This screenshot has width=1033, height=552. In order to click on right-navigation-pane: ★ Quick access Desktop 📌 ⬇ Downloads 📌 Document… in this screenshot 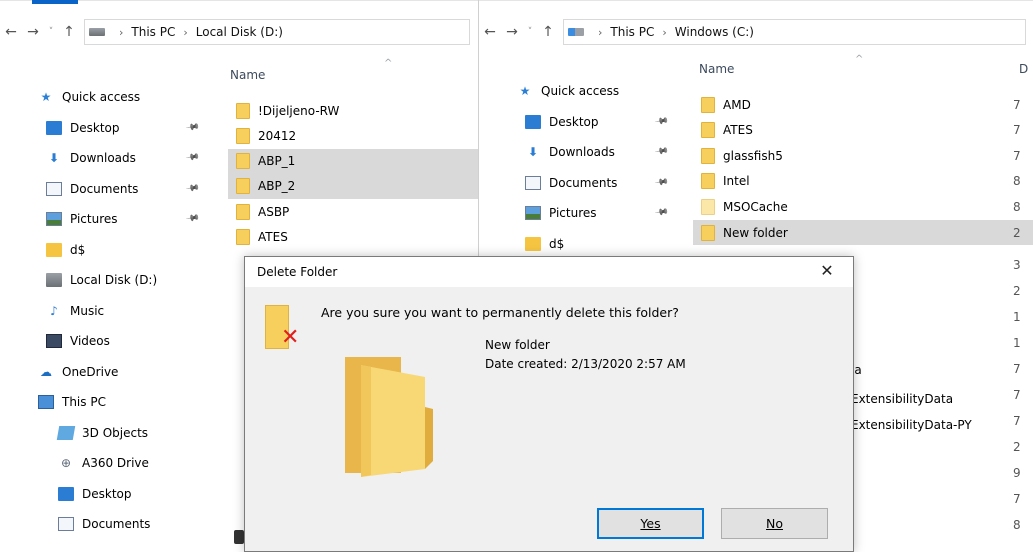, I will do `click(579, 167)`.